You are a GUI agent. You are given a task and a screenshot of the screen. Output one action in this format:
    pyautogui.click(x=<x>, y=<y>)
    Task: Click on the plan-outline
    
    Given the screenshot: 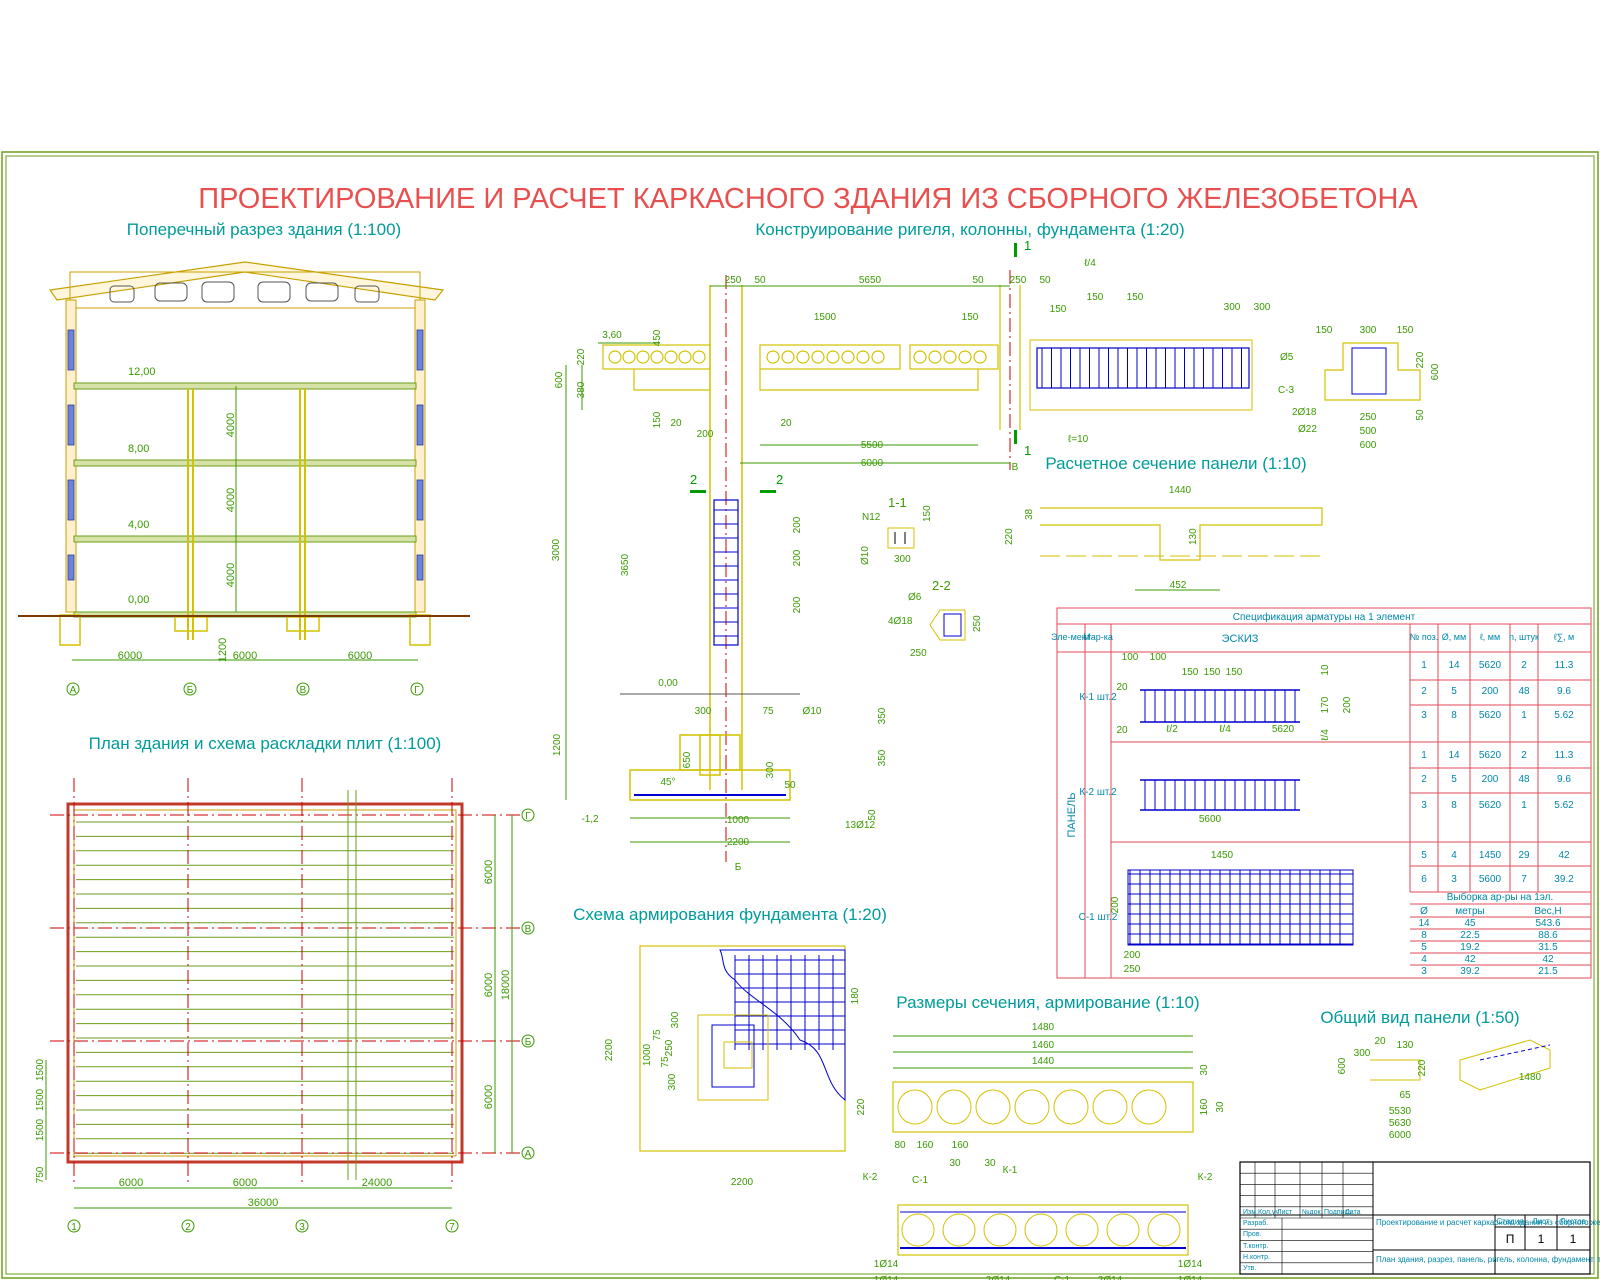 What is the action you would take?
    pyautogui.click(x=265, y=983)
    